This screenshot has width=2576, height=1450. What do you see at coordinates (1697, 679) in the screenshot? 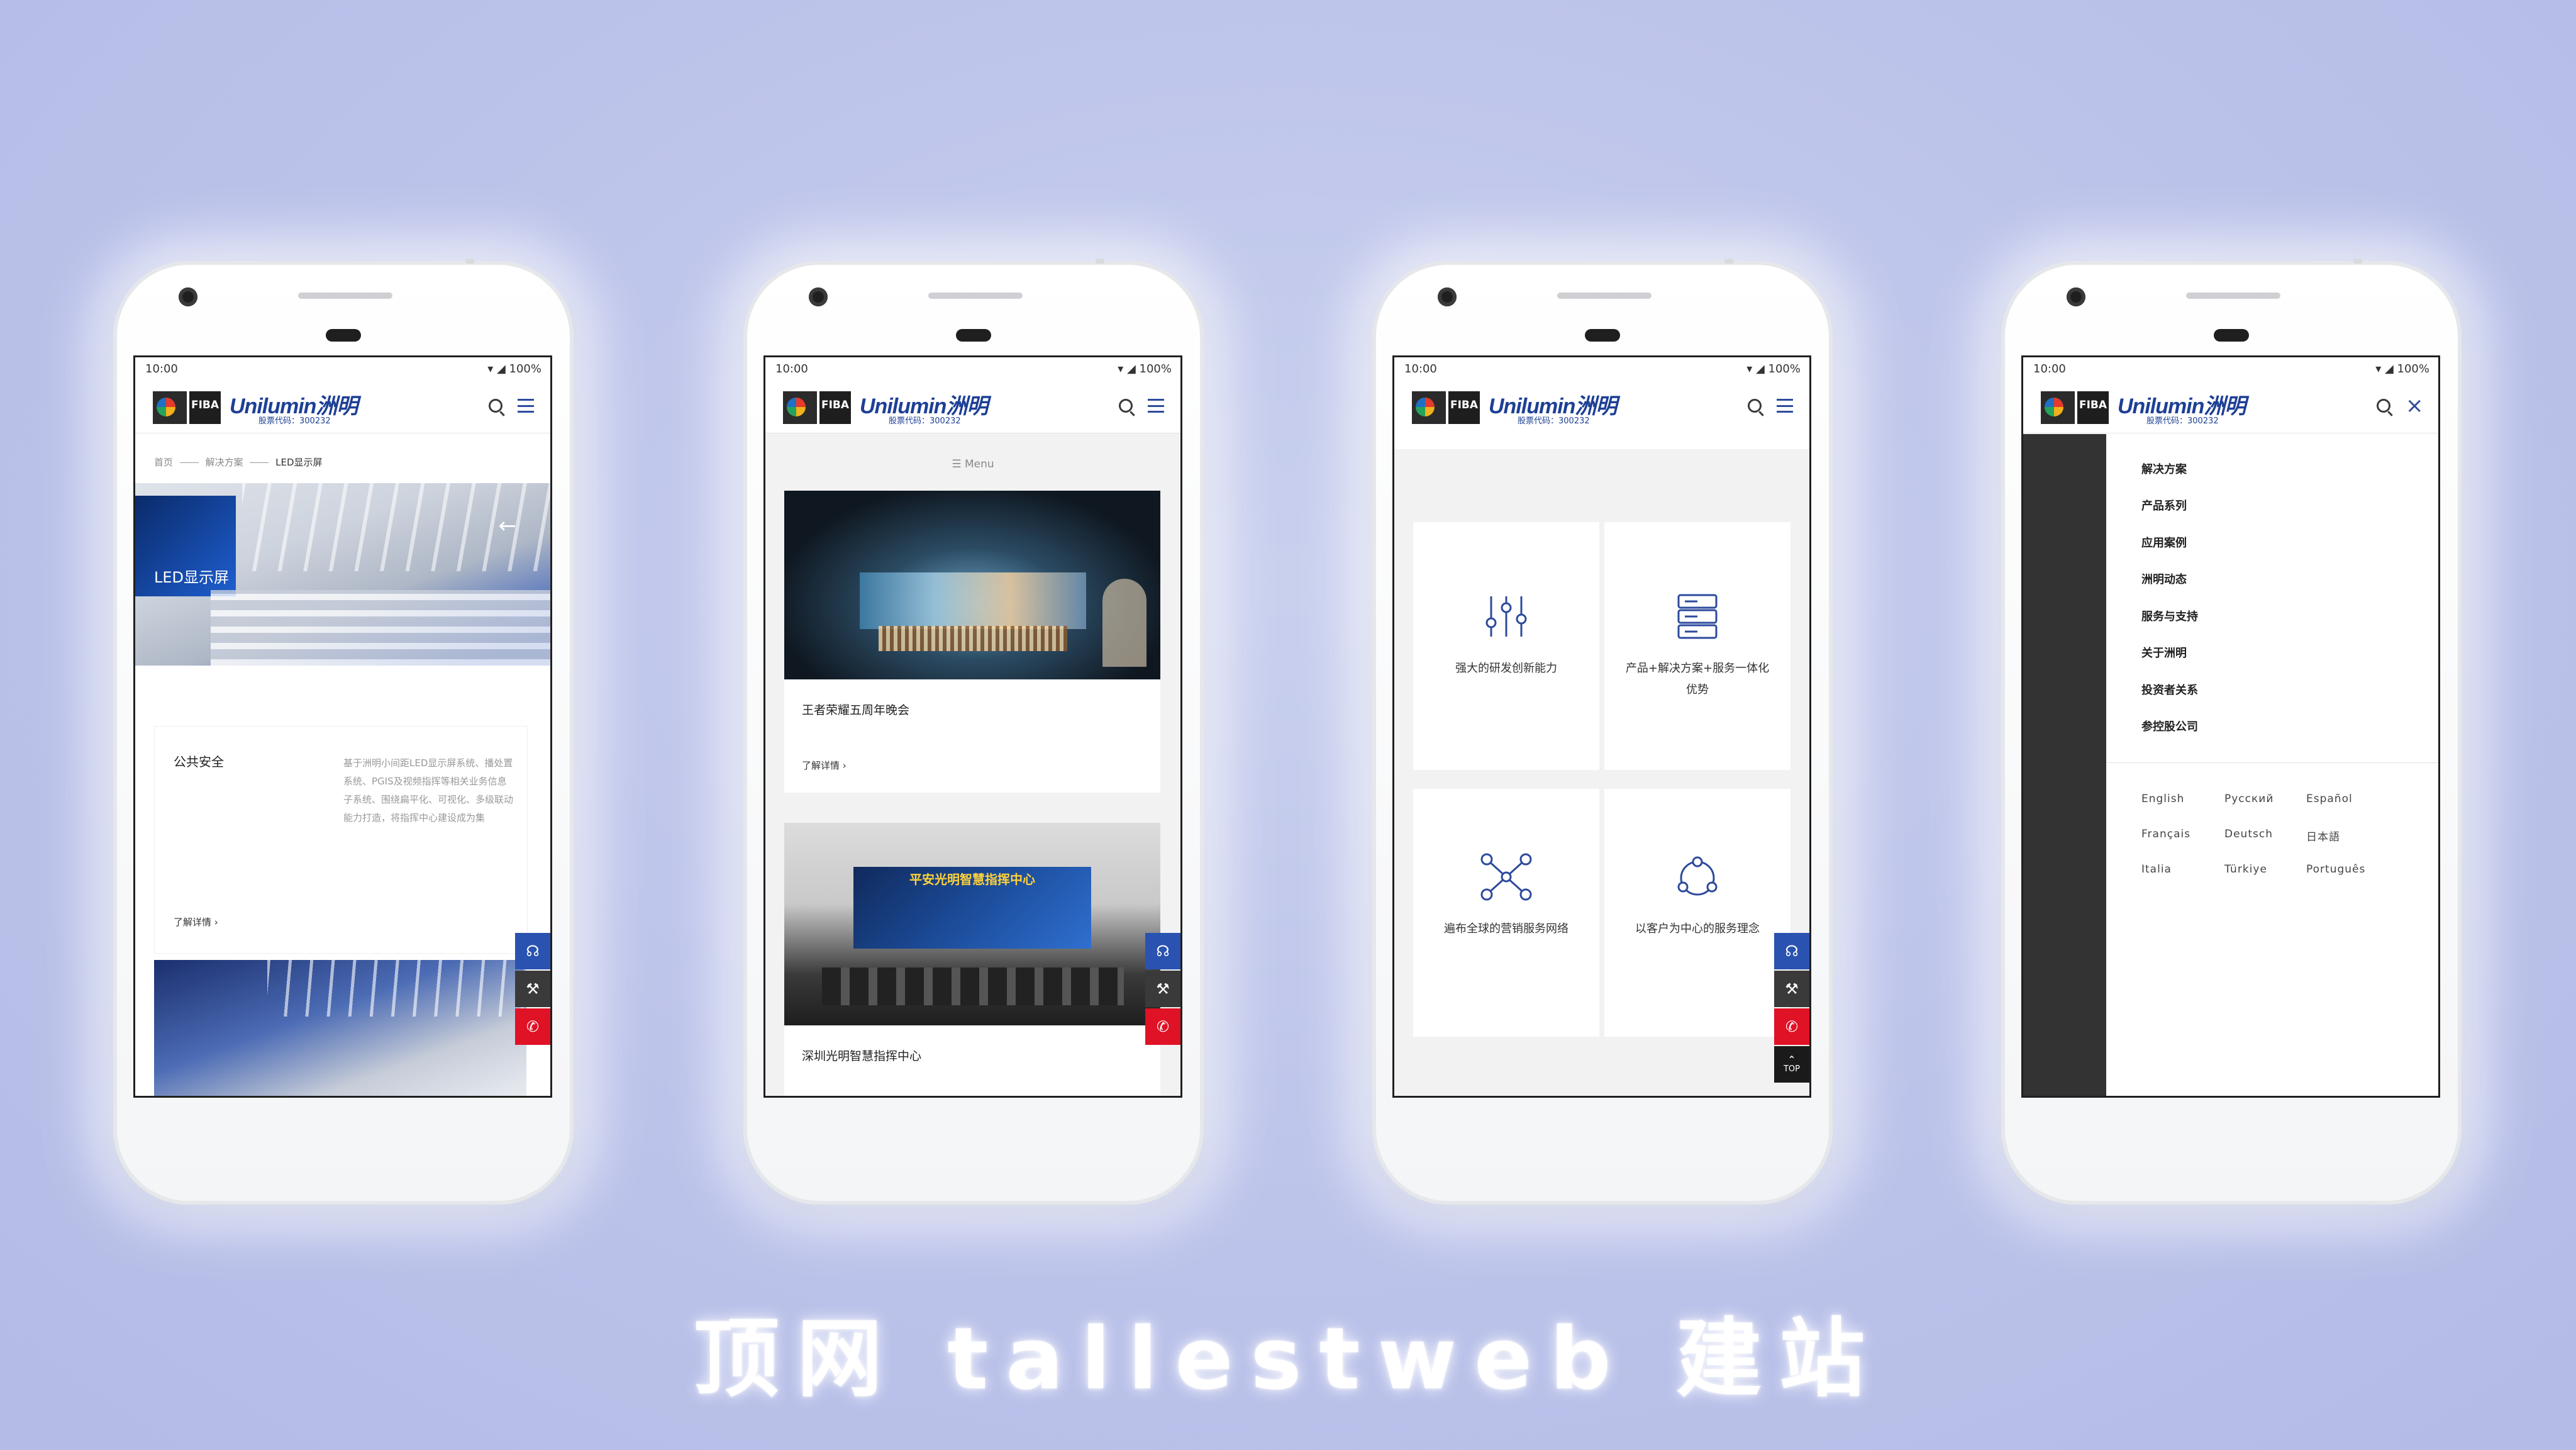
I see `feature-label-2: 产品+解决方案+服务一体化优势` at bounding box center [1697, 679].